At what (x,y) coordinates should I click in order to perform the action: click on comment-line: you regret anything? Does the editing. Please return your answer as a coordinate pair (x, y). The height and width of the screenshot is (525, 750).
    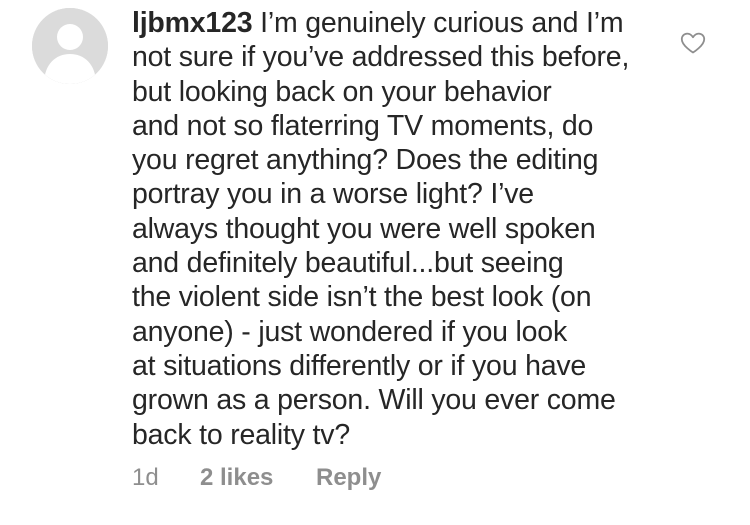
    Looking at the image, I should click on (365, 160).